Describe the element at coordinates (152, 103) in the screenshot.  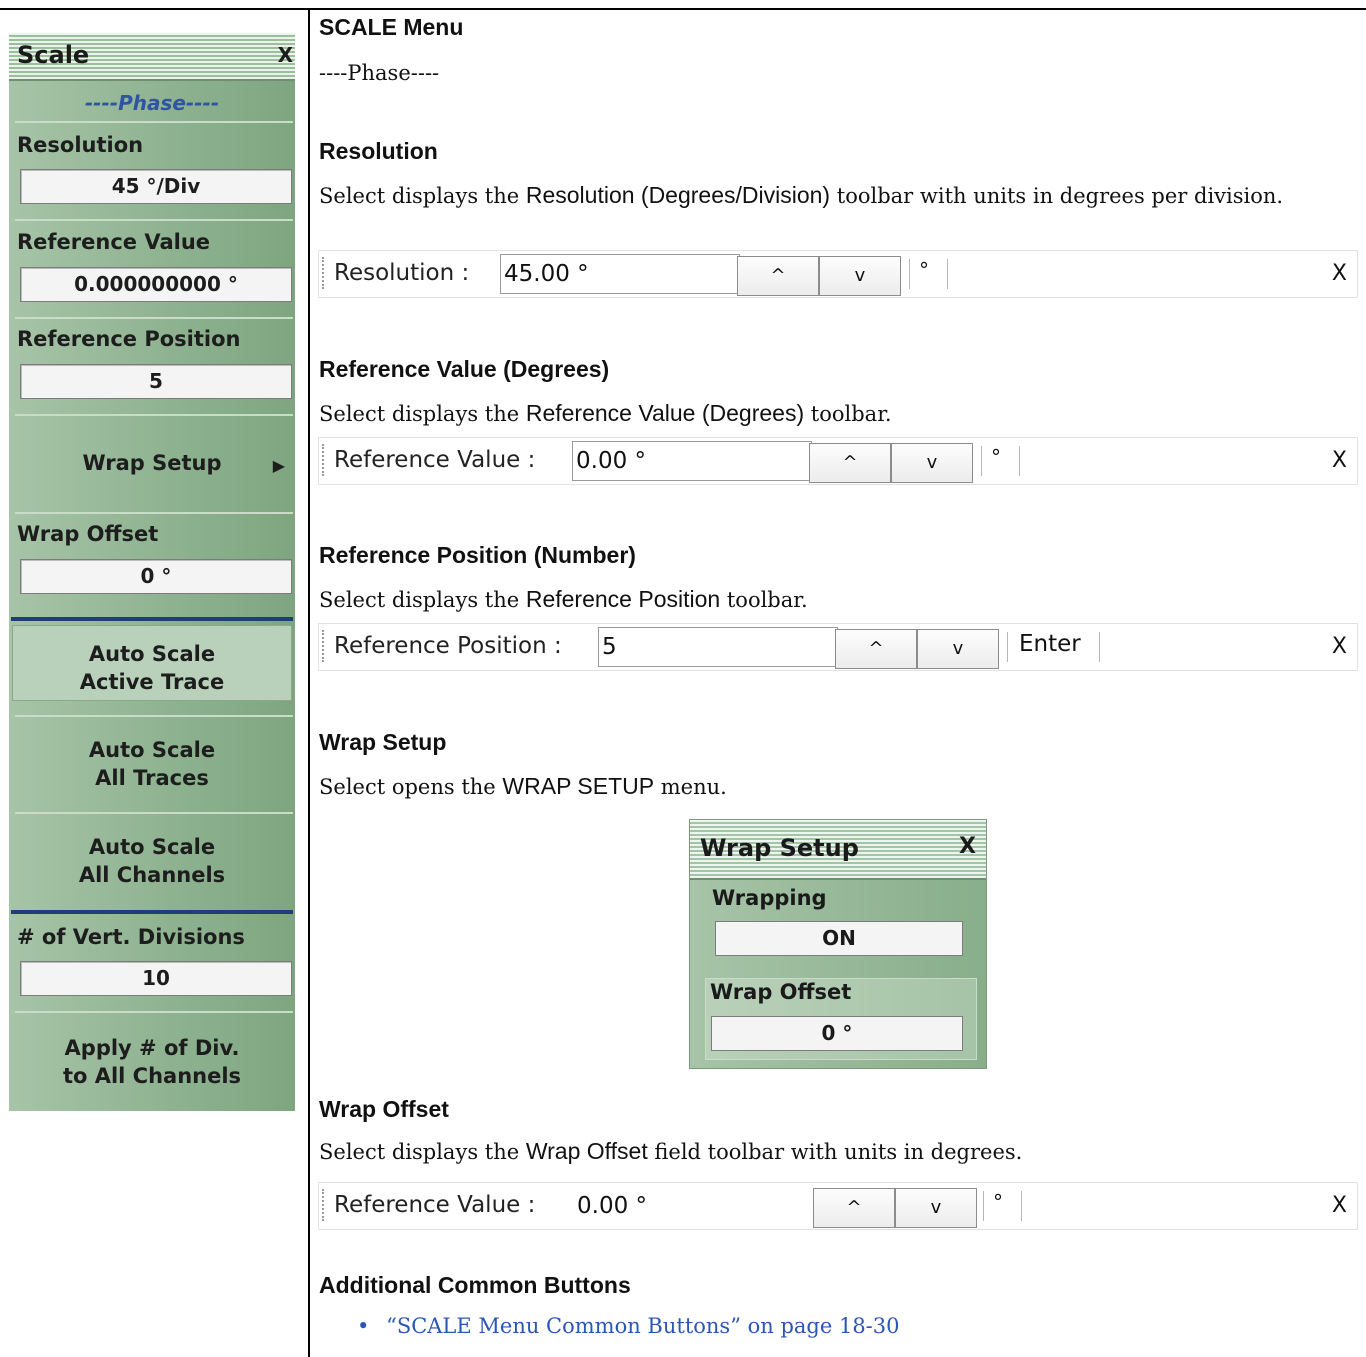
I see `phase-header: ----Phase----` at that location.